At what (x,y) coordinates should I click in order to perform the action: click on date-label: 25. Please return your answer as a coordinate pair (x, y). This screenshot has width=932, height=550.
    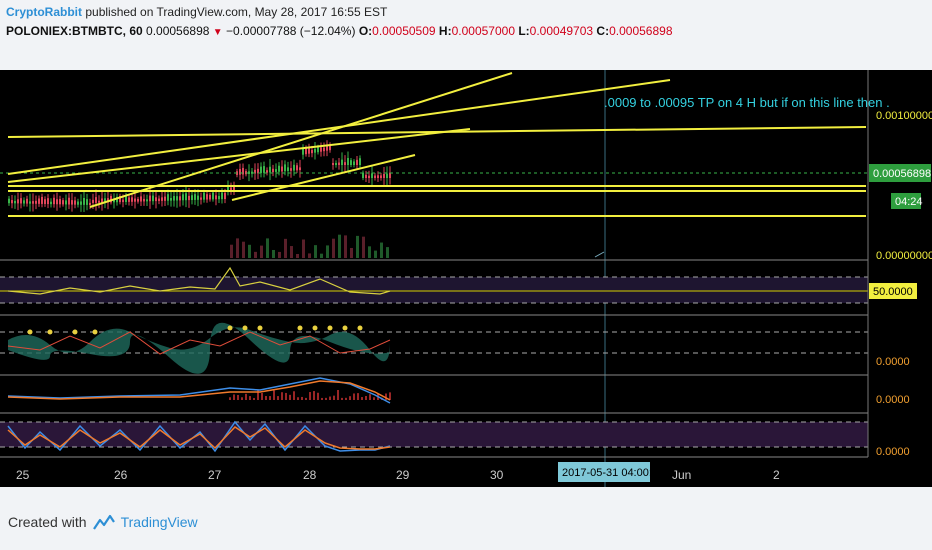
    Looking at the image, I should click on (23, 475).